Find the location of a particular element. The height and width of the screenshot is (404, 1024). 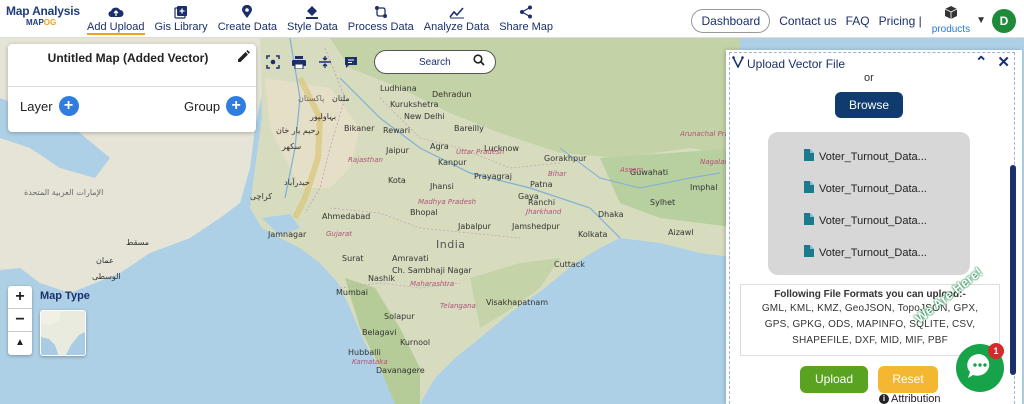

nav-style-data: Style Data is located at coordinates (312, 19).